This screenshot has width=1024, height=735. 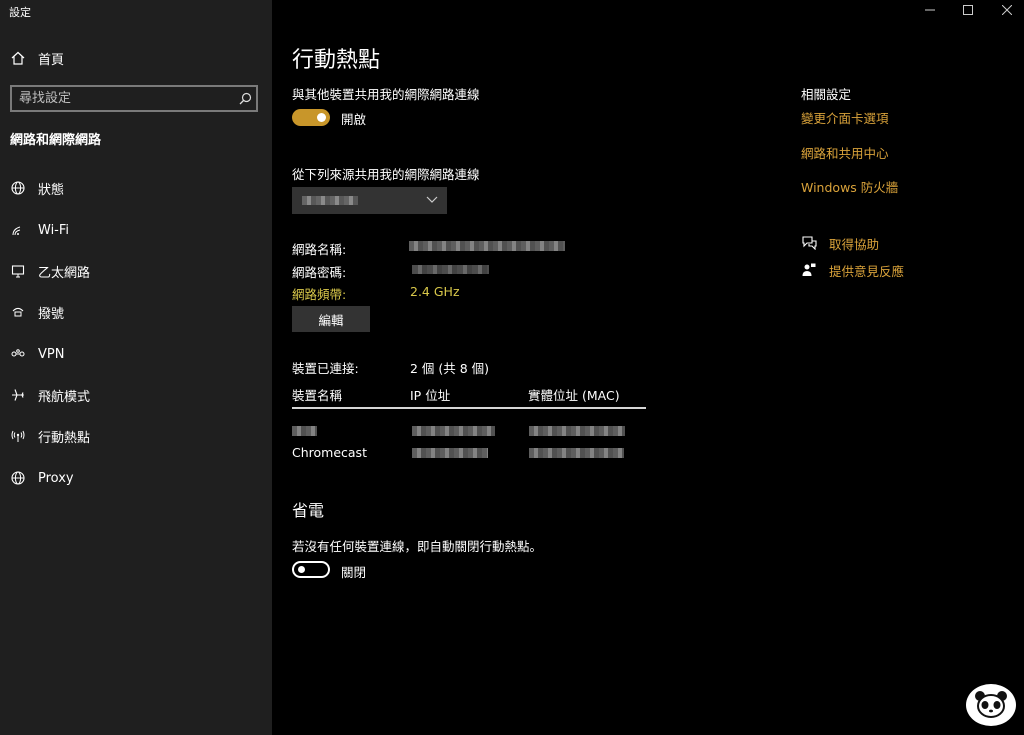 I want to click on search-icon, so click(x=245, y=99).